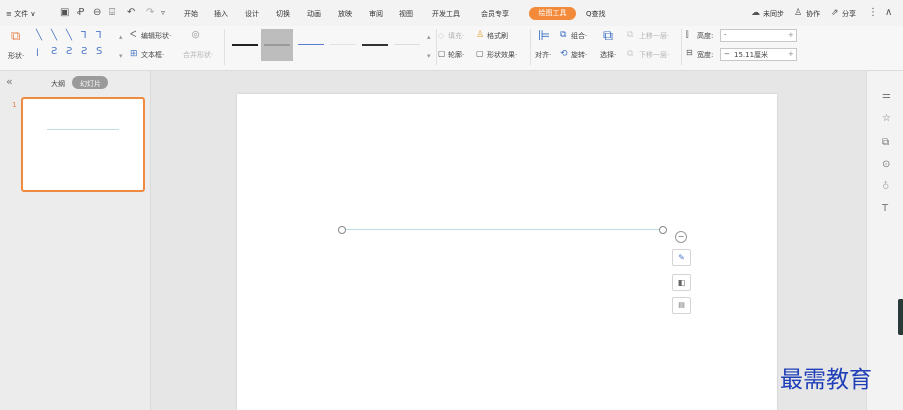 This screenshot has width=903, height=410. Describe the element at coordinates (543, 55) in the screenshot. I see `align-button: 对齐·` at that location.